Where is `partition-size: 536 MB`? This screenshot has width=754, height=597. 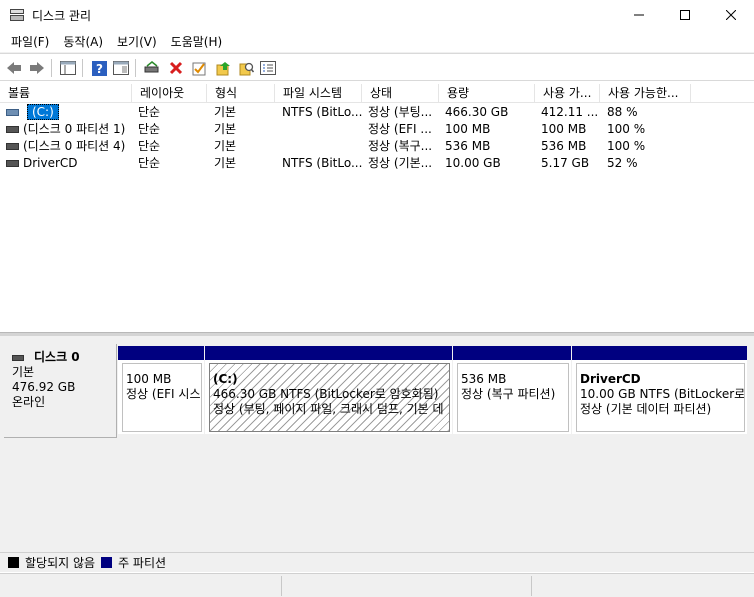
partition-size: 536 MB is located at coordinates (484, 379).